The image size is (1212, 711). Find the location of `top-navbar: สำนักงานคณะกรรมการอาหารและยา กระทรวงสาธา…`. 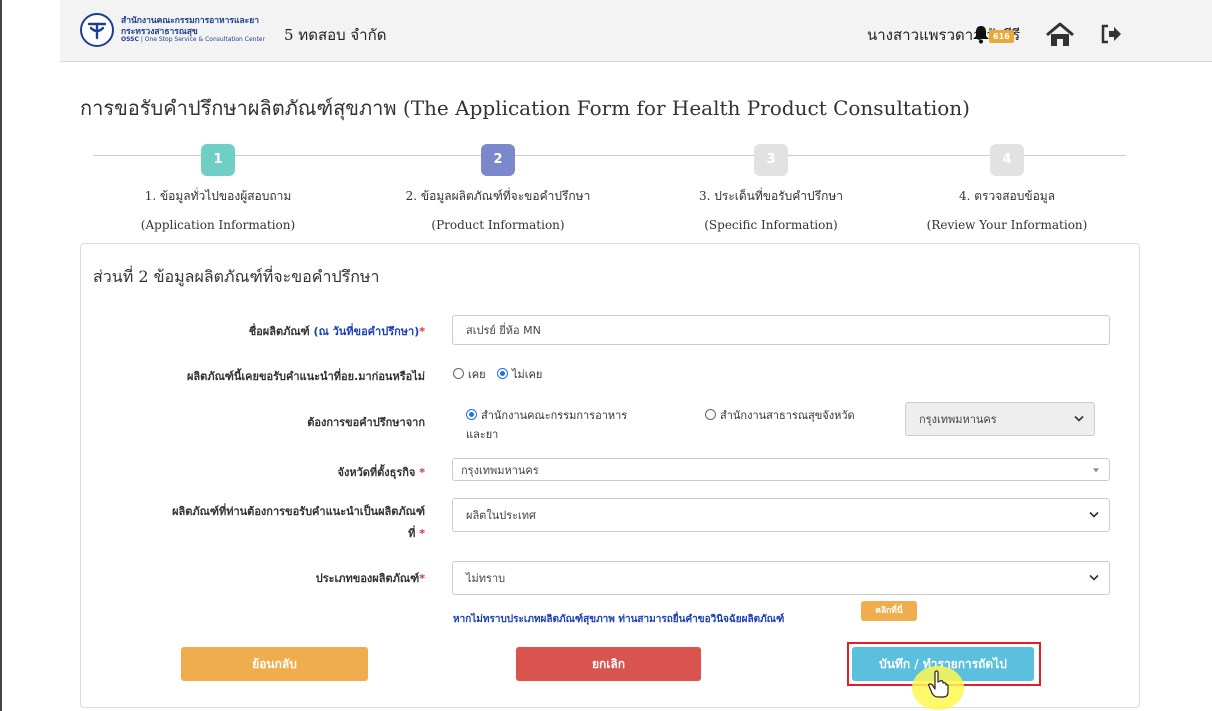

top-navbar: สำนักงานคณะกรรมการอาหารและยา กระทรวงสาธา… is located at coordinates (636, 31).